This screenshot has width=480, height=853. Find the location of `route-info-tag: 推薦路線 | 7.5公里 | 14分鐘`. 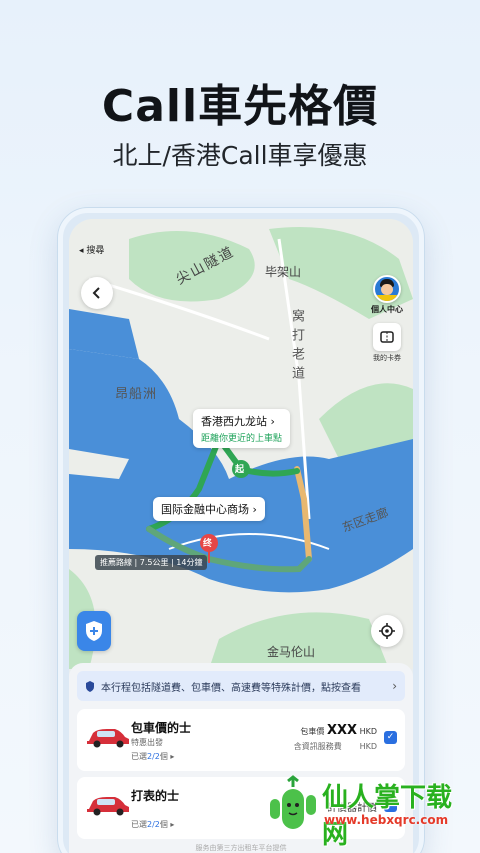

route-info-tag: 推薦路線 | 7.5公里 | 14分鐘 is located at coordinates (151, 562).